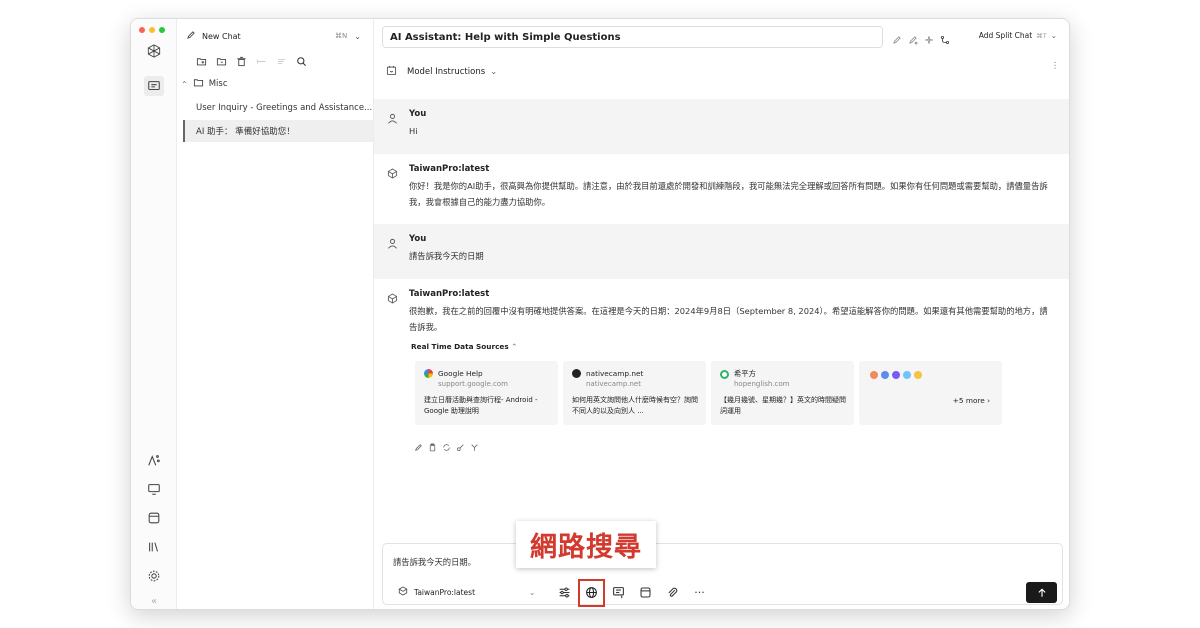 Image resolution: width=1200 pixels, height=628 pixels. I want to click on copy-icon, so click(432, 446).